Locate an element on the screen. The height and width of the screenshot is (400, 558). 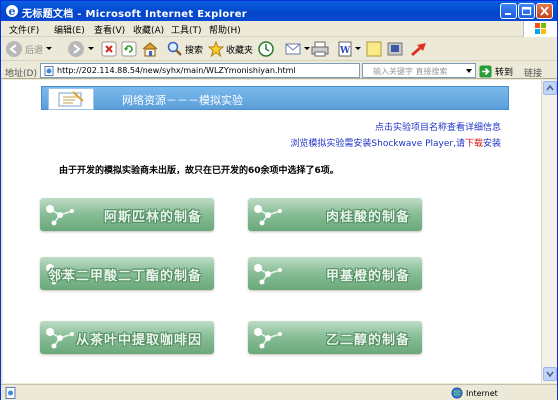
standard-toolbar: 后退 搜索 收藏夹 W is located at coordinates (279, 49).